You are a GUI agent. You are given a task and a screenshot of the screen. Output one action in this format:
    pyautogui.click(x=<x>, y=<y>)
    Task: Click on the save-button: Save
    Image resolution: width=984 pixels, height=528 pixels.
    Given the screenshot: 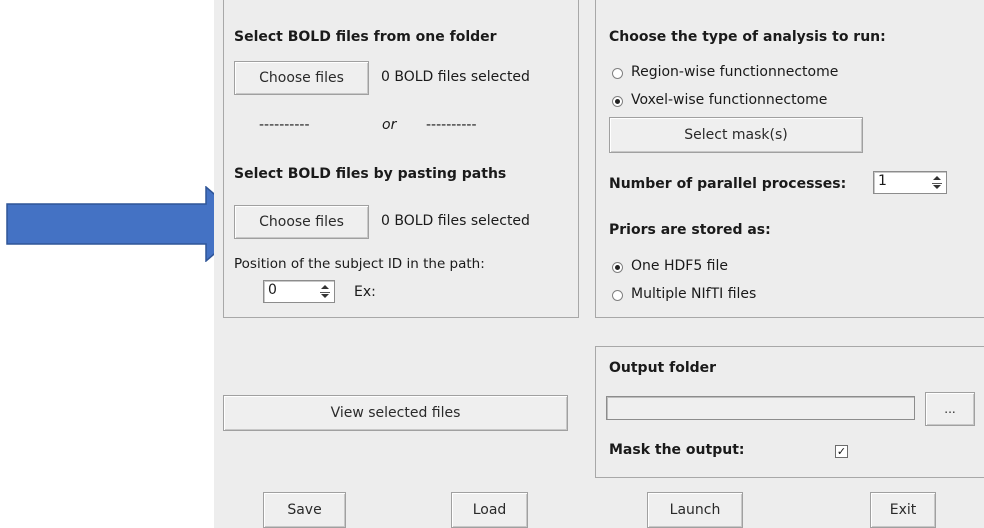 What is the action you would take?
    pyautogui.click(x=304, y=510)
    